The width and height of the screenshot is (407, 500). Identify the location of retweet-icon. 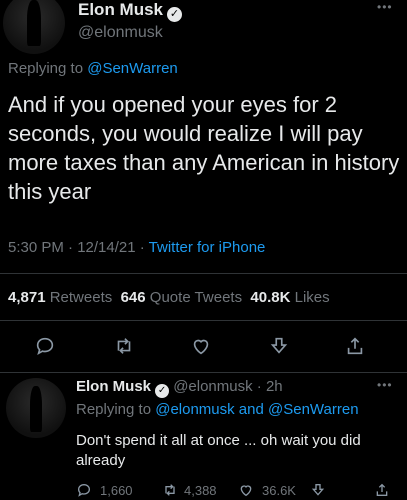
(124, 346).